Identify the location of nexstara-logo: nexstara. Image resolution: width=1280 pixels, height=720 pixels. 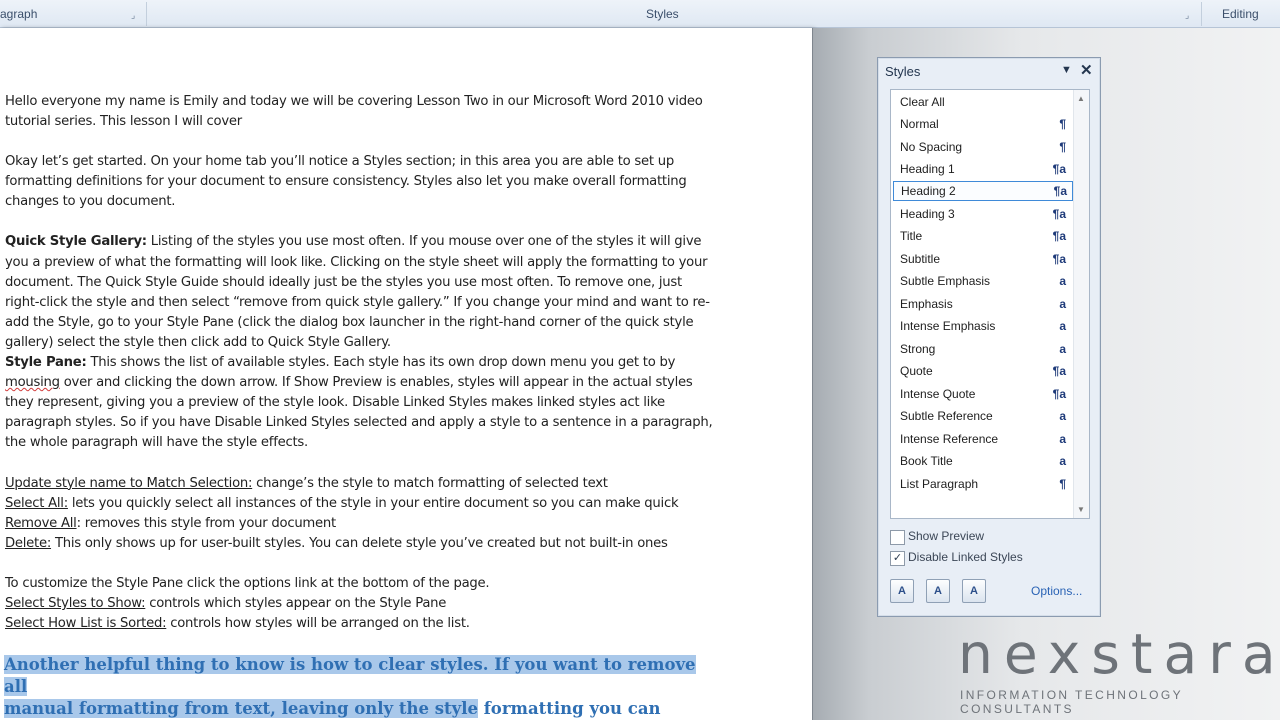
(1119, 654).